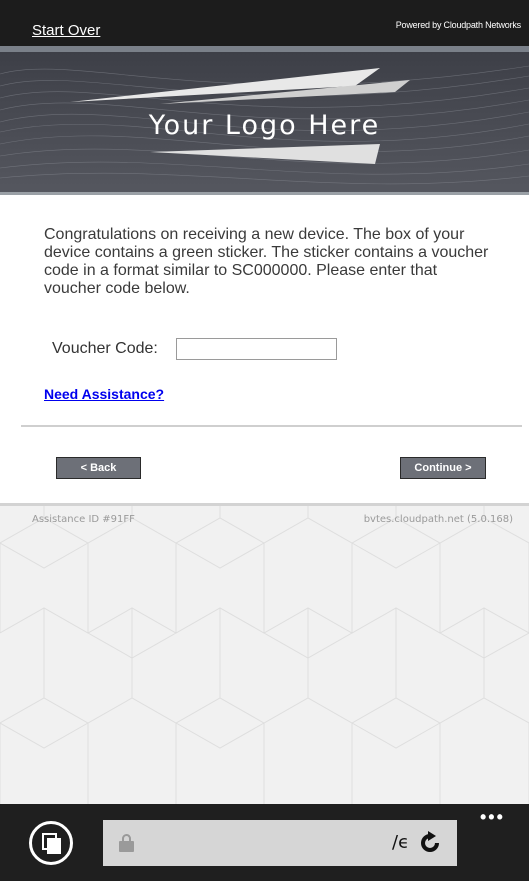  What do you see at coordinates (104, 394) in the screenshot?
I see `need-assistance-link: Need Assistance?` at bounding box center [104, 394].